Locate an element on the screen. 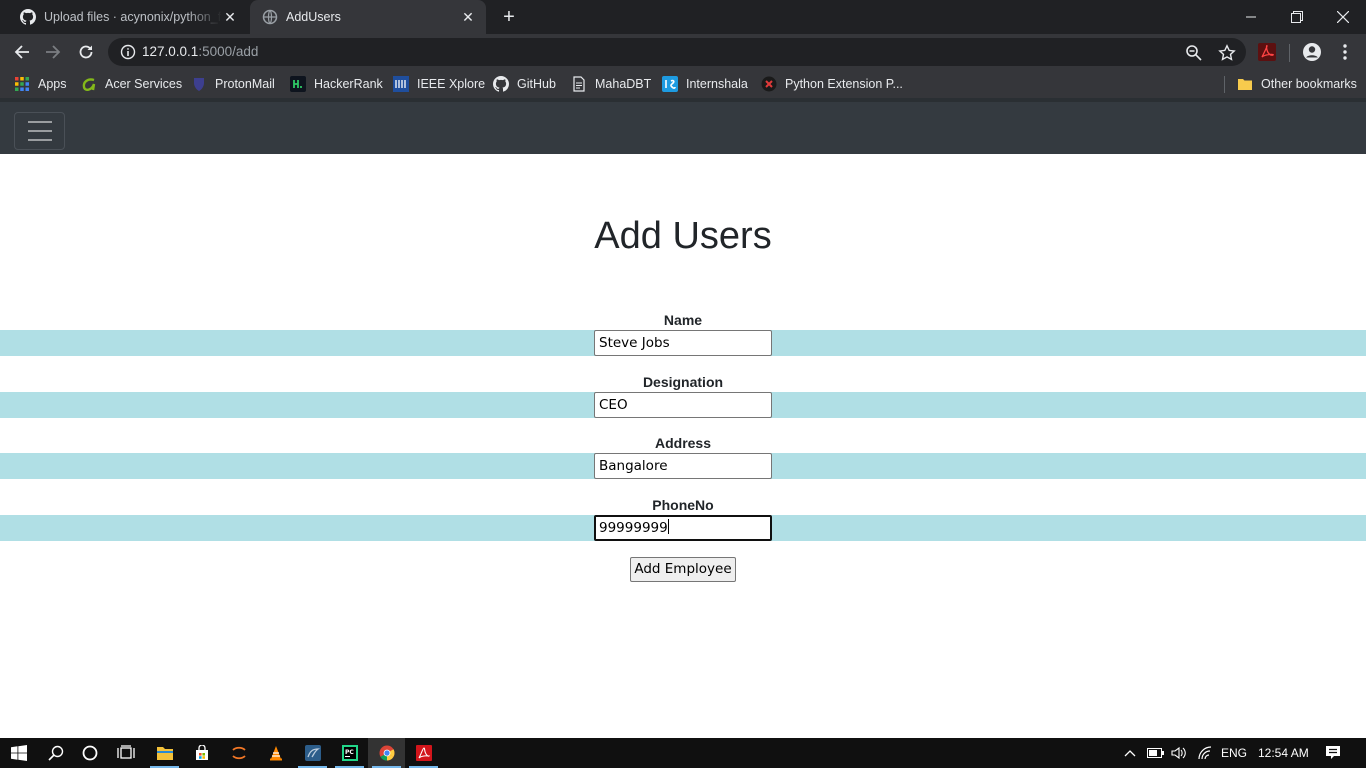  star-icon is located at coordinates (1227, 53).